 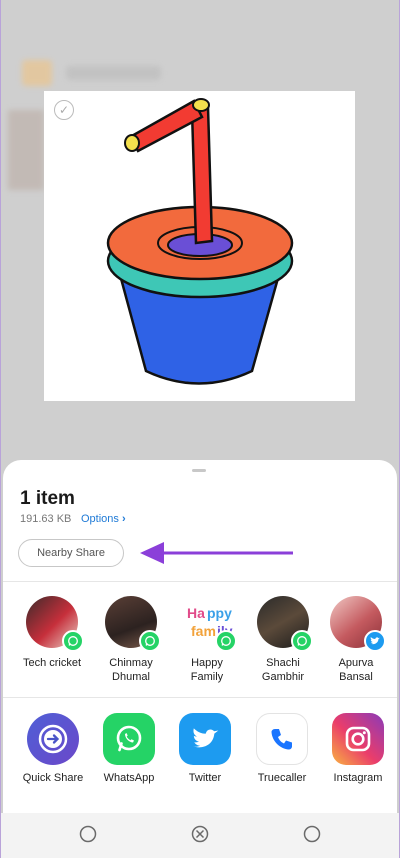 I want to click on app-truecaller: Truecaller, so click(x=282, y=748).